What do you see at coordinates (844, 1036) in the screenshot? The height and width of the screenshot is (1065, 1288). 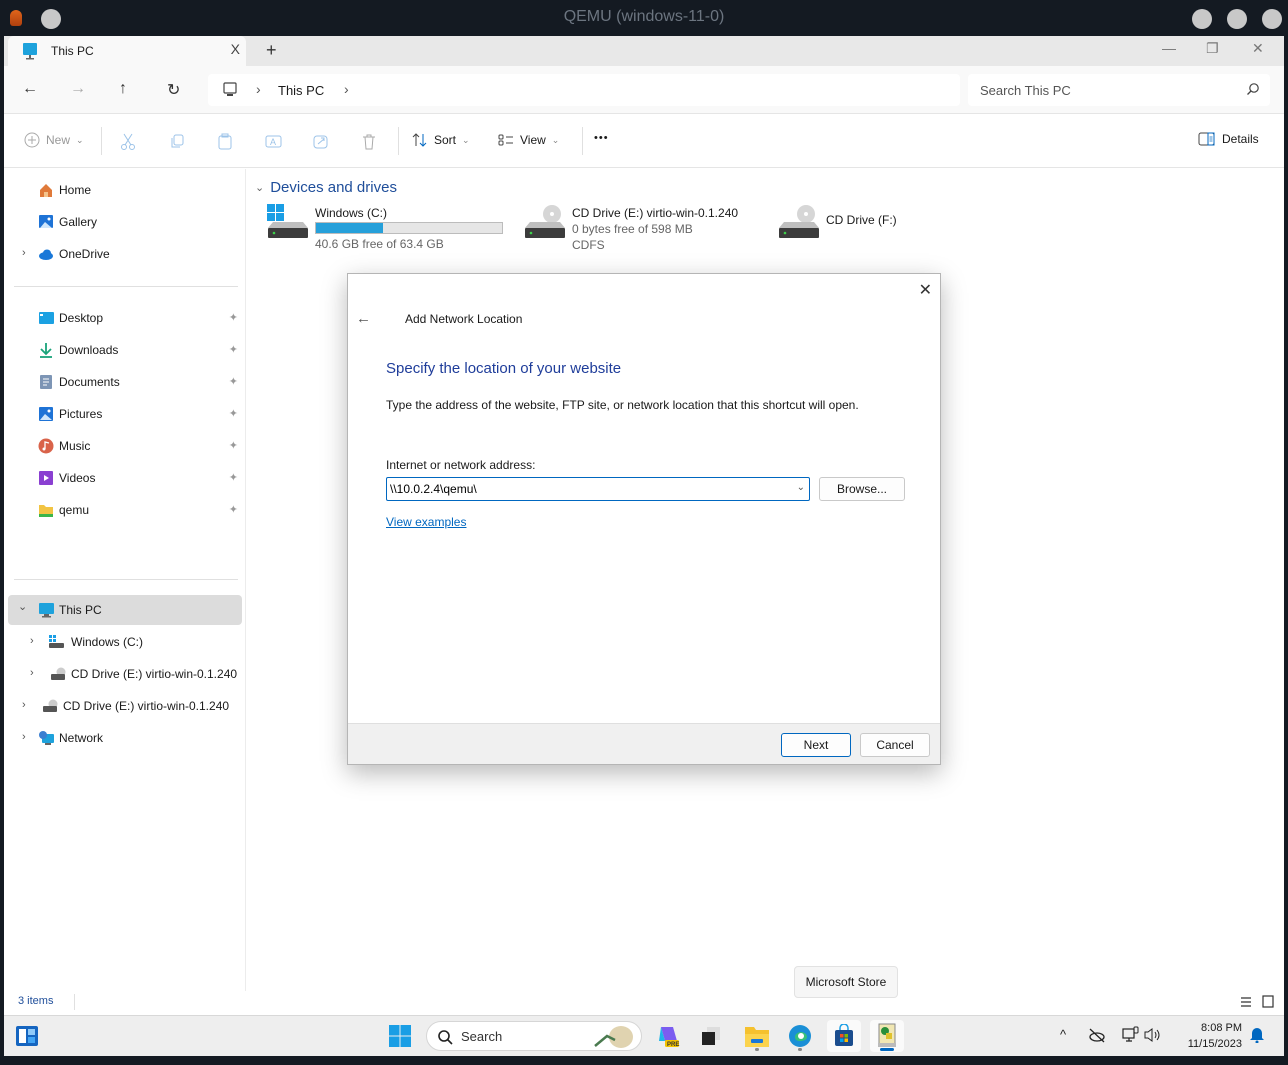 I see `taskbar-microsoft-store` at bounding box center [844, 1036].